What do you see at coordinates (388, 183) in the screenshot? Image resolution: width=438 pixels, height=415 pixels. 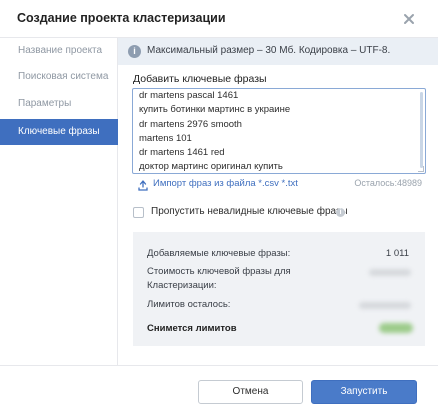 I see `remaining-counter: Осталось:48989` at bounding box center [388, 183].